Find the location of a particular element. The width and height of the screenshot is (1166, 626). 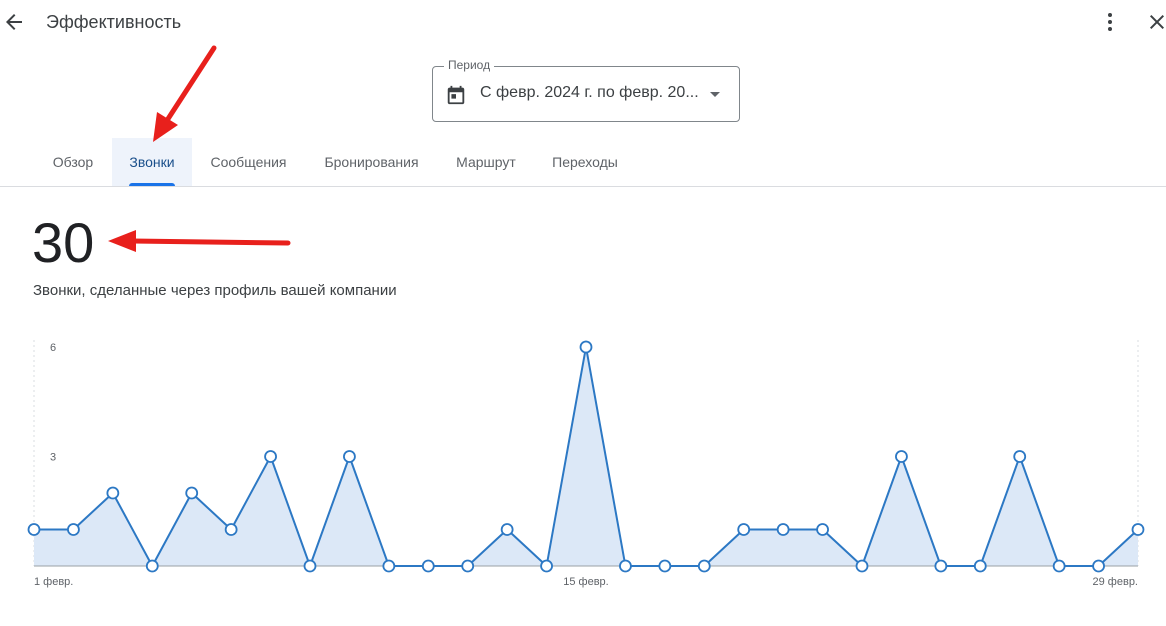

arrow-drop-down-icon is located at coordinates (715, 94).